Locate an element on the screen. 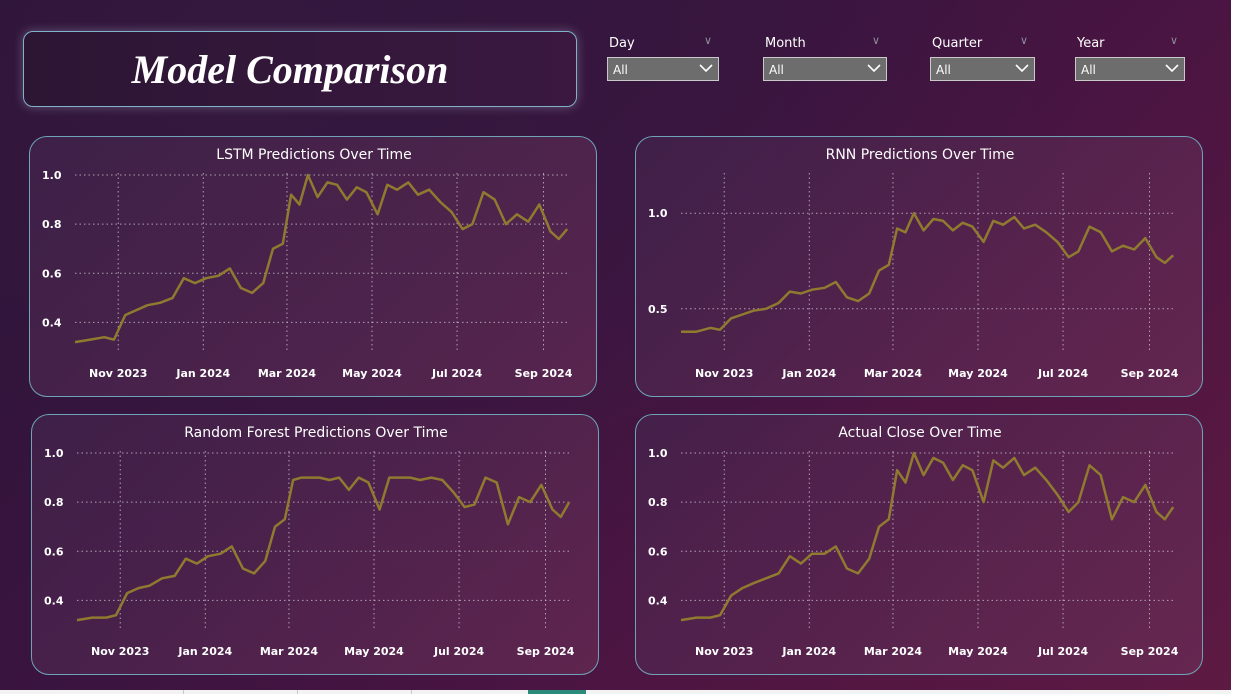 The image size is (1244, 694). slicer-quarter: Quarter ∨ All is located at coordinates (982, 59).